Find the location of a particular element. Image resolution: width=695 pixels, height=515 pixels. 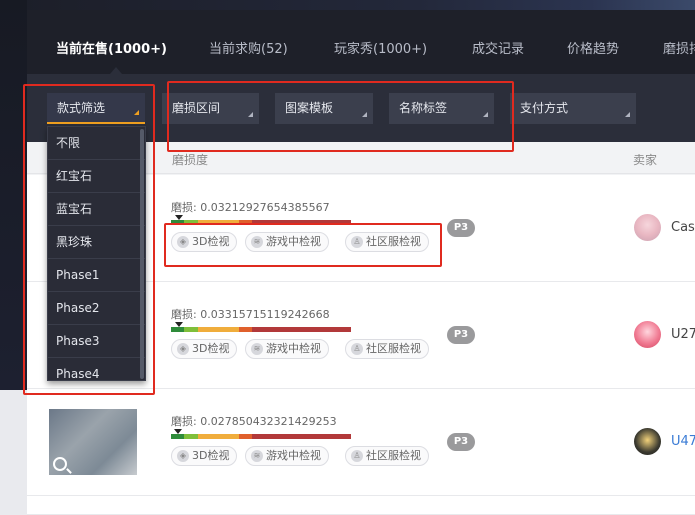

item-thumbnail is located at coordinates (93, 442).